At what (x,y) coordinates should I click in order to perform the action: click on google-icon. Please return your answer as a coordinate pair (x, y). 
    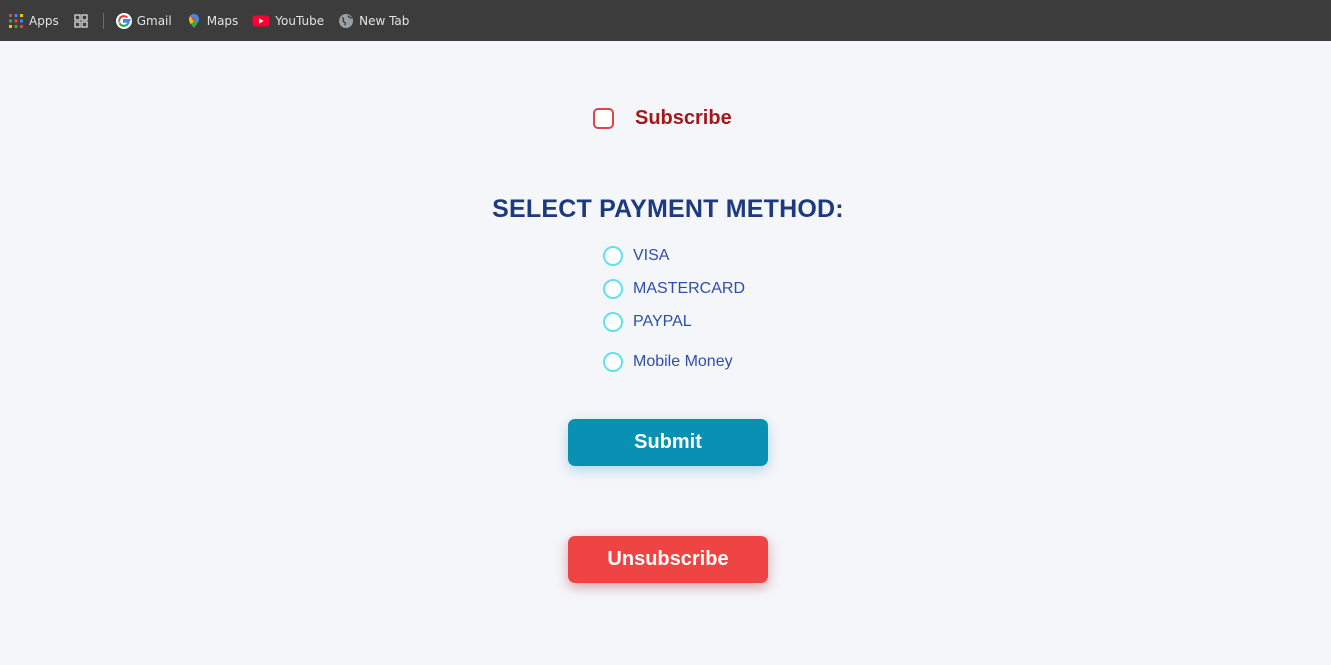
    Looking at the image, I should click on (123, 20).